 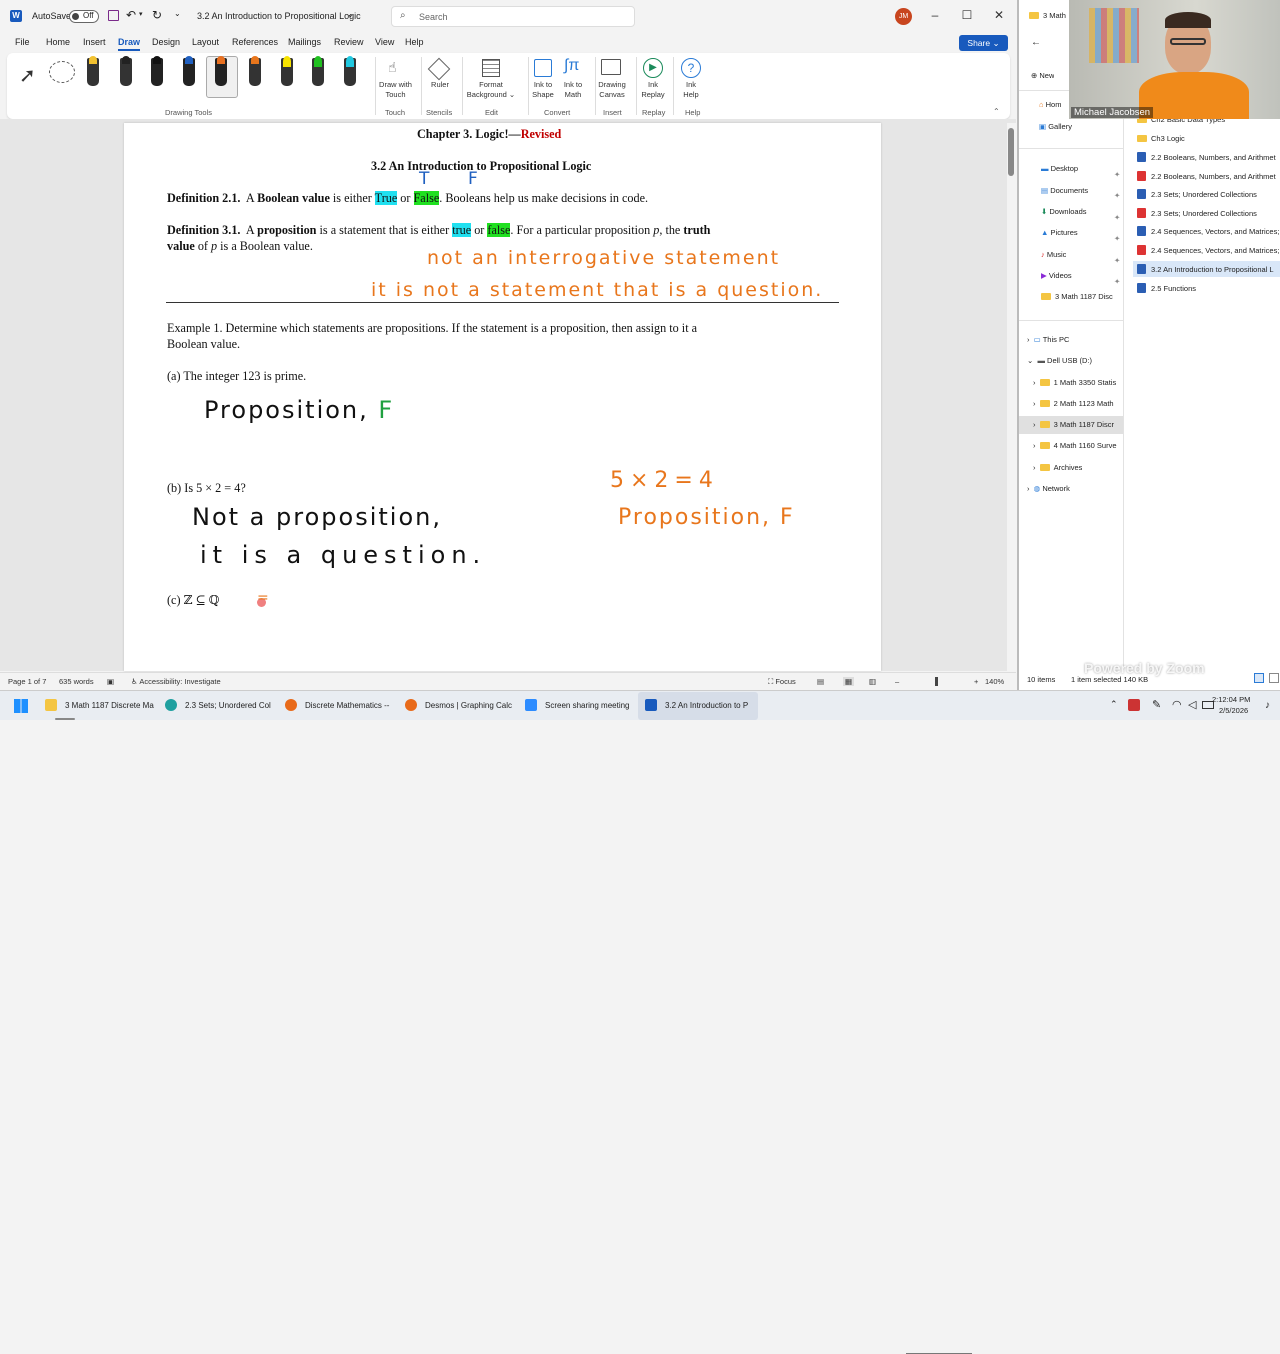 I want to click on tree-this-pc: › ▭ This PC, so click(x=1048, y=339).